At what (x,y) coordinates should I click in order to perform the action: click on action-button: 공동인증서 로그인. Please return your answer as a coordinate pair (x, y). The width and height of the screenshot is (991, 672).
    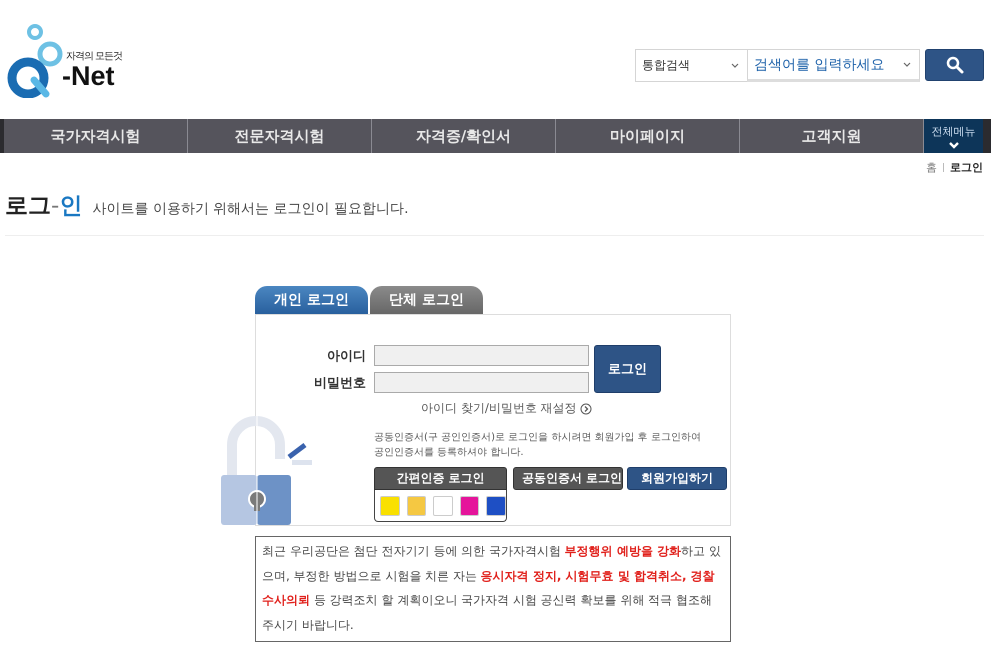
    Looking at the image, I should click on (568, 478).